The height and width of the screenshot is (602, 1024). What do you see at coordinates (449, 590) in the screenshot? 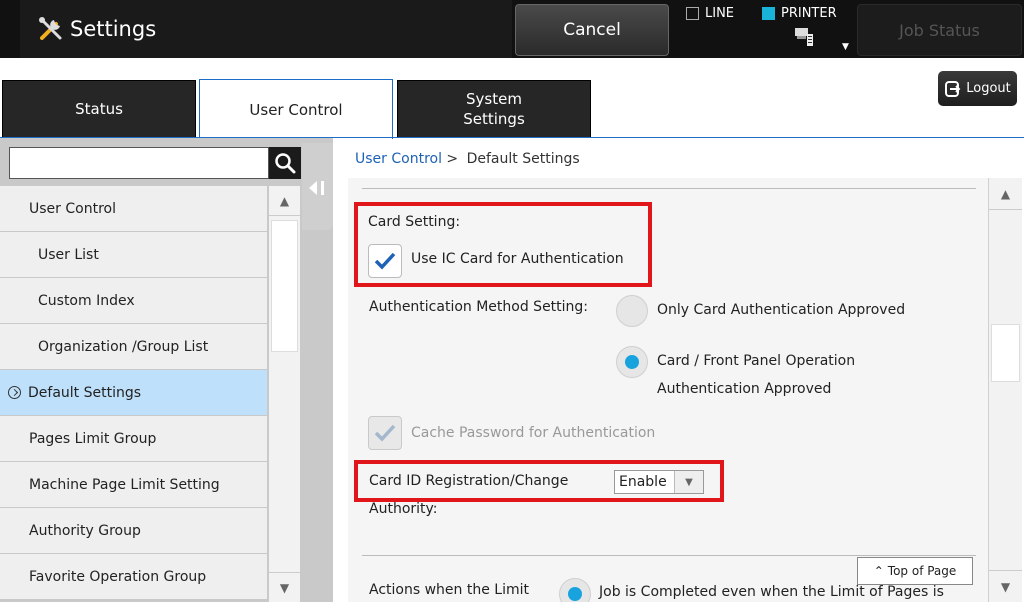
I see `actions-limit-label: Actions when the Limit` at bounding box center [449, 590].